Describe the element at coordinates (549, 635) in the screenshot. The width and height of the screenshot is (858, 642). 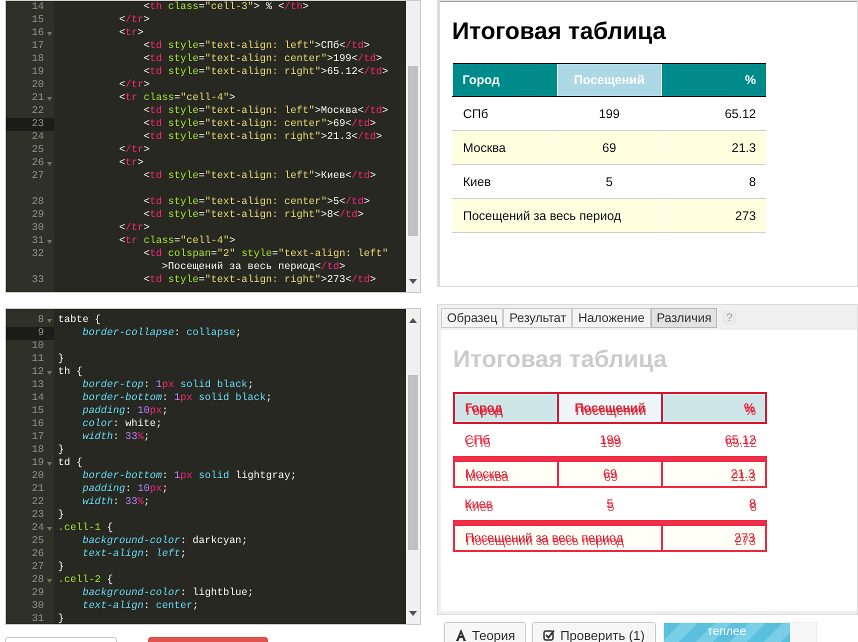
I see `checkbox-icon` at that location.